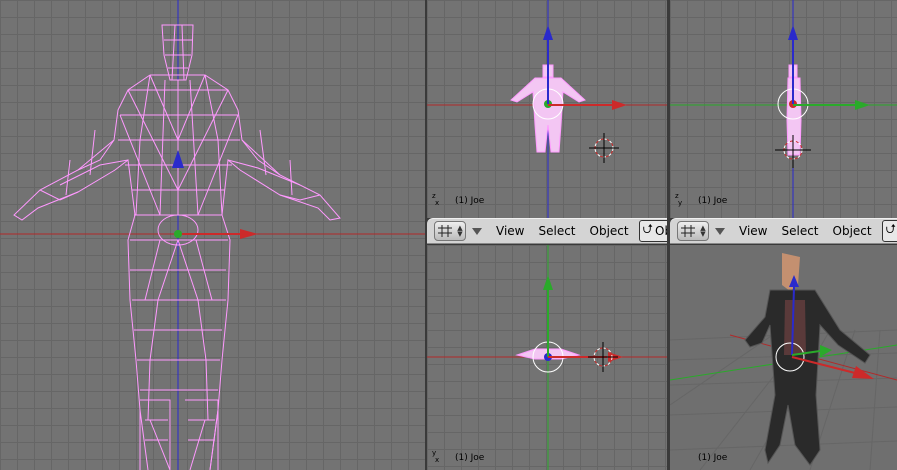 The image size is (897, 470). I want to click on axis-indicator: zy, so click(679, 199).